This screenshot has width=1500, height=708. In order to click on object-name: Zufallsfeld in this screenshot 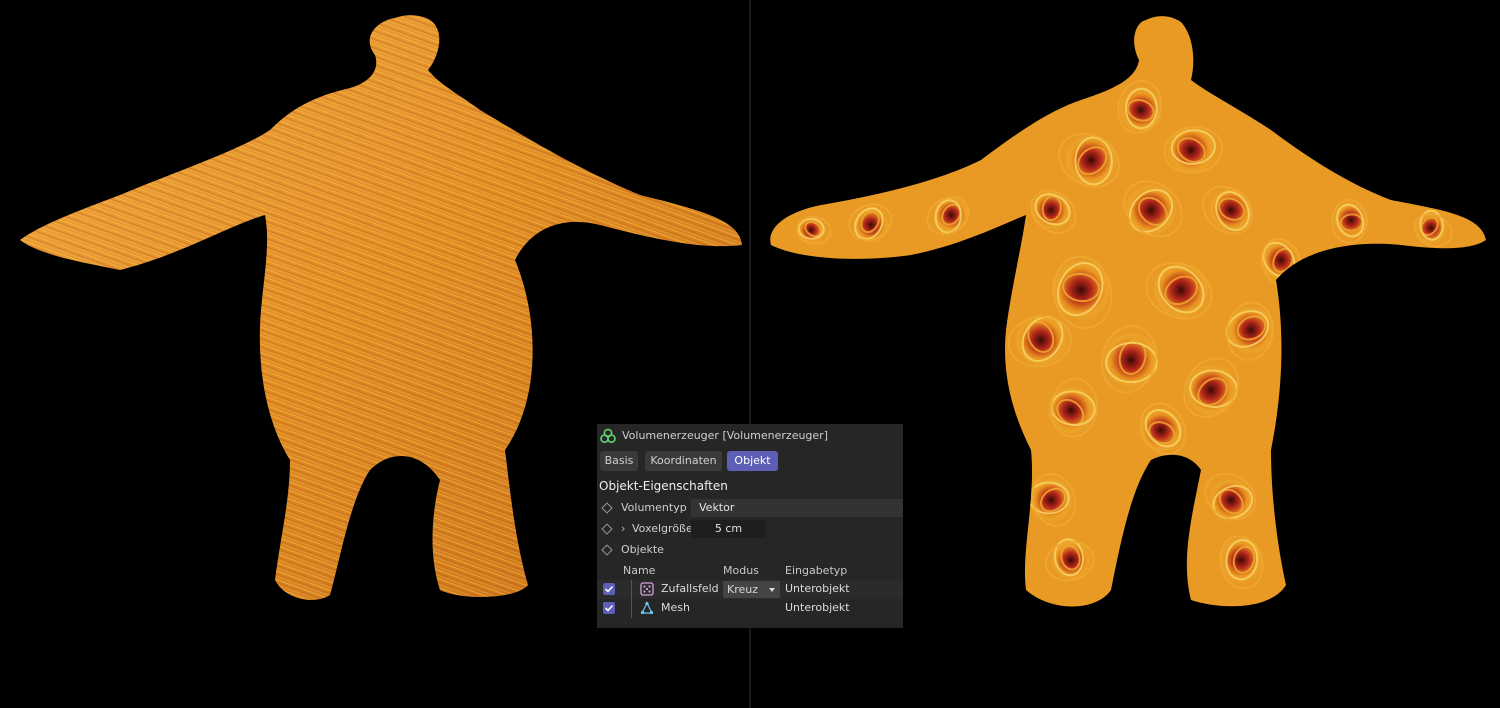, I will do `click(690, 588)`.